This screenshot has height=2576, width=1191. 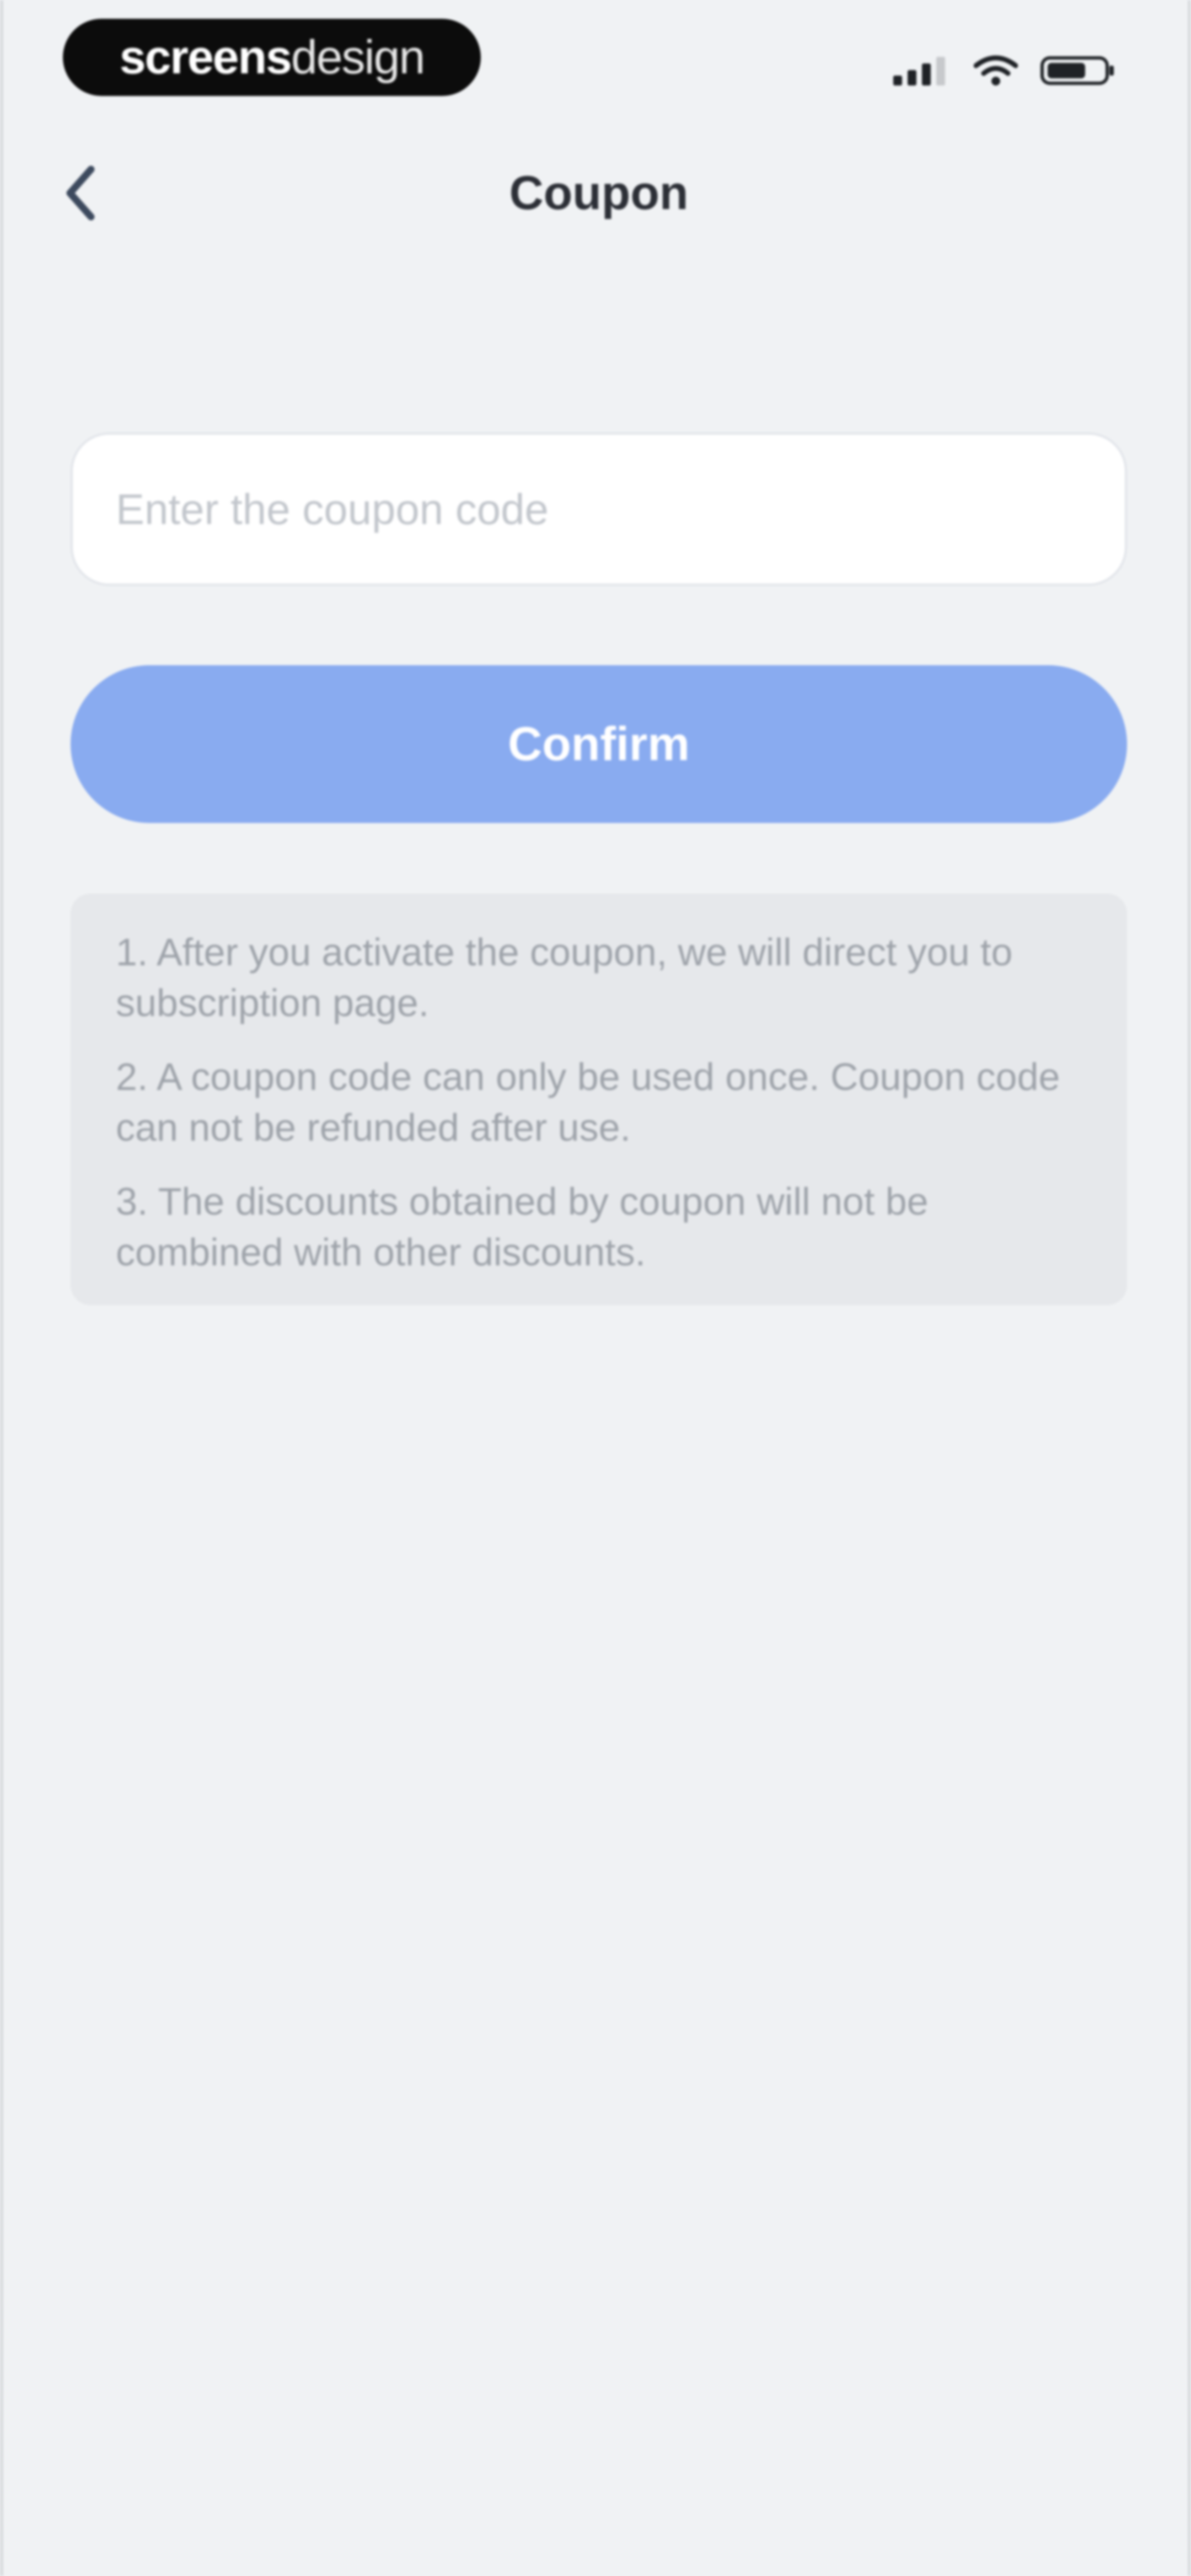 What do you see at coordinates (996, 70) in the screenshot?
I see `wifi-icon` at bounding box center [996, 70].